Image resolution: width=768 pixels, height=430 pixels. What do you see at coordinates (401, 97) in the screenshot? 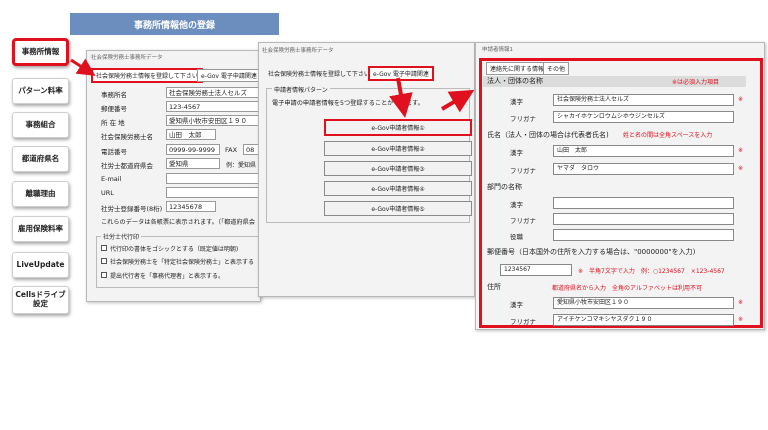
I see `arrow-tab-to-button` at bounding box center [401, 97].